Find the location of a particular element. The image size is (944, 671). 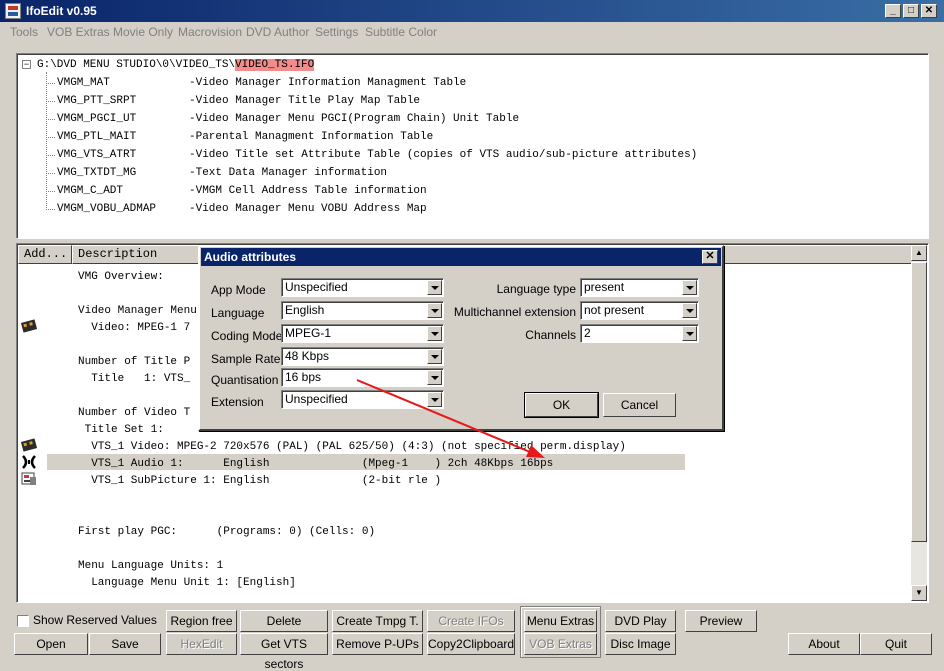

audio-icon is located at coordinates (29, 462).